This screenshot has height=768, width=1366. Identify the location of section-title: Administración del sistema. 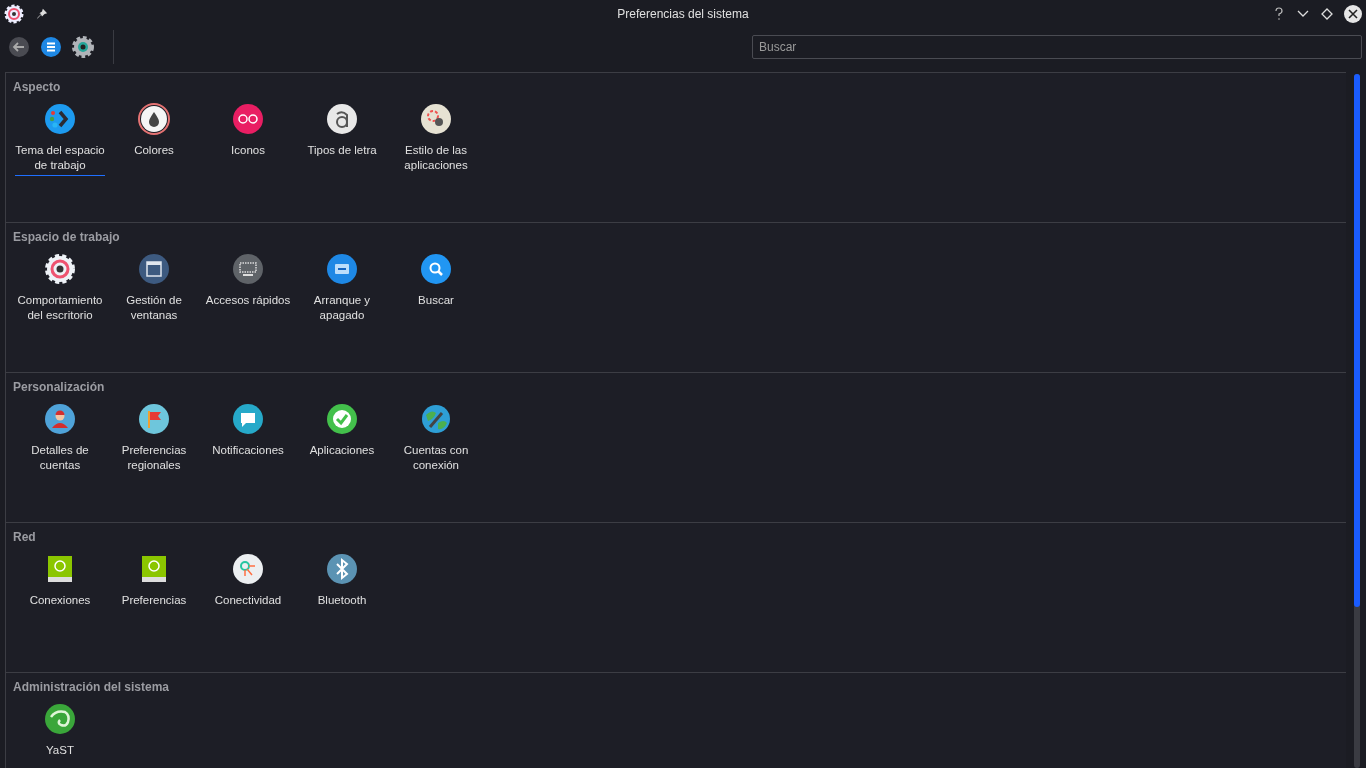
(91, 687).